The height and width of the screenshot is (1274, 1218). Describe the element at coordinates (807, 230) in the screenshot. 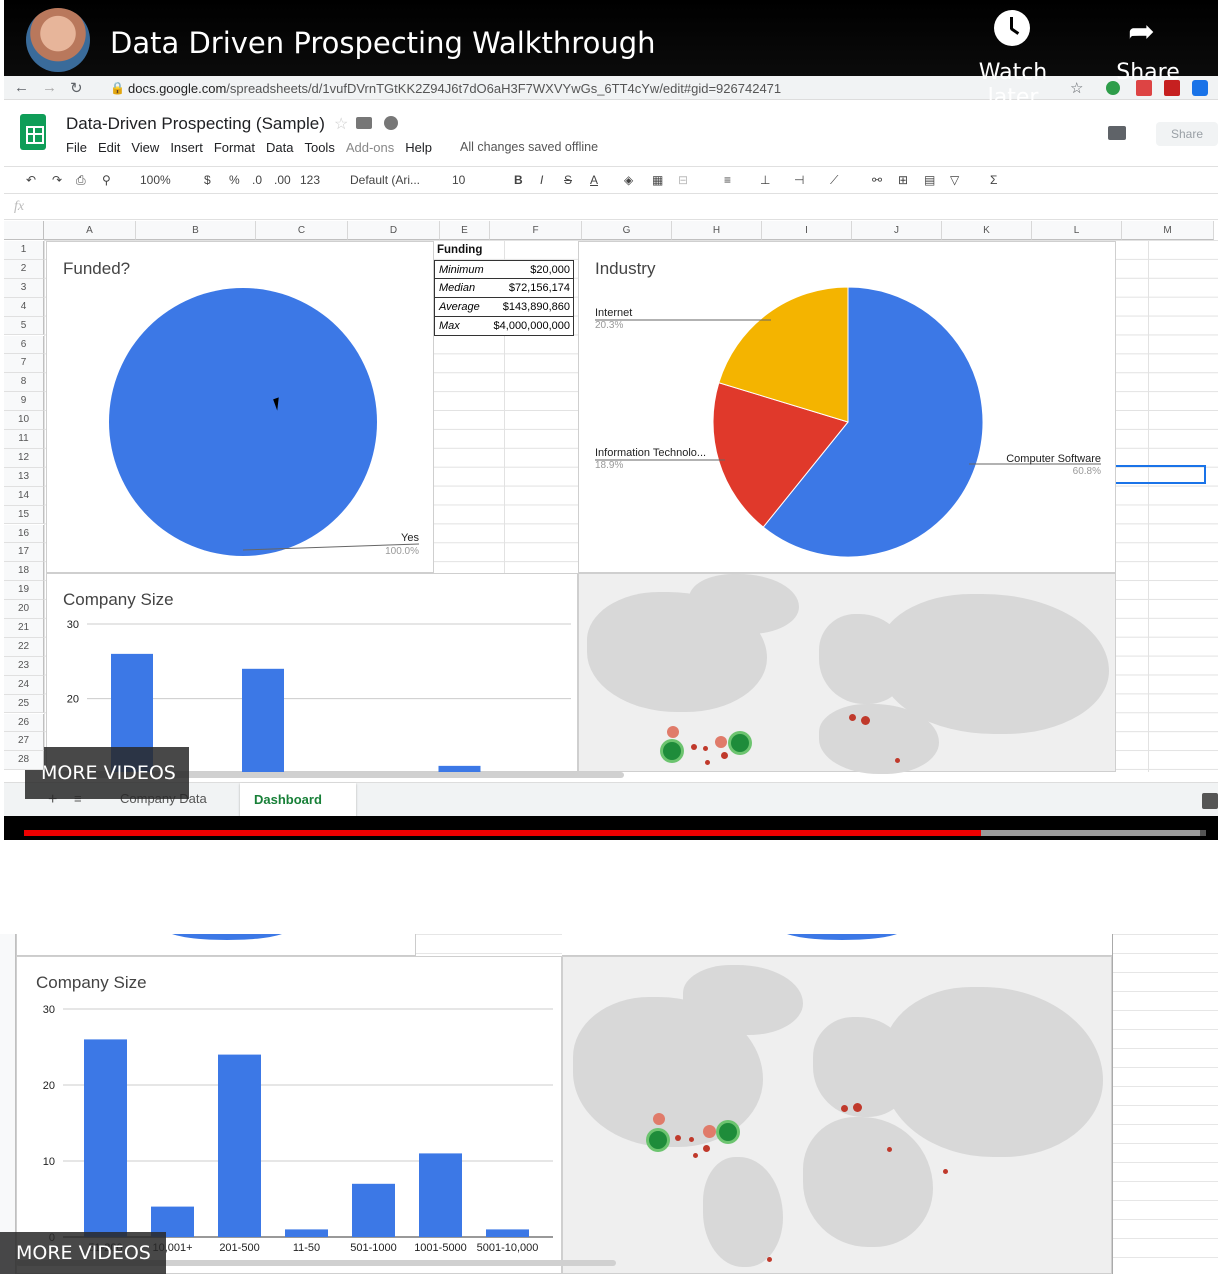

I see `column-header: I` at that location.